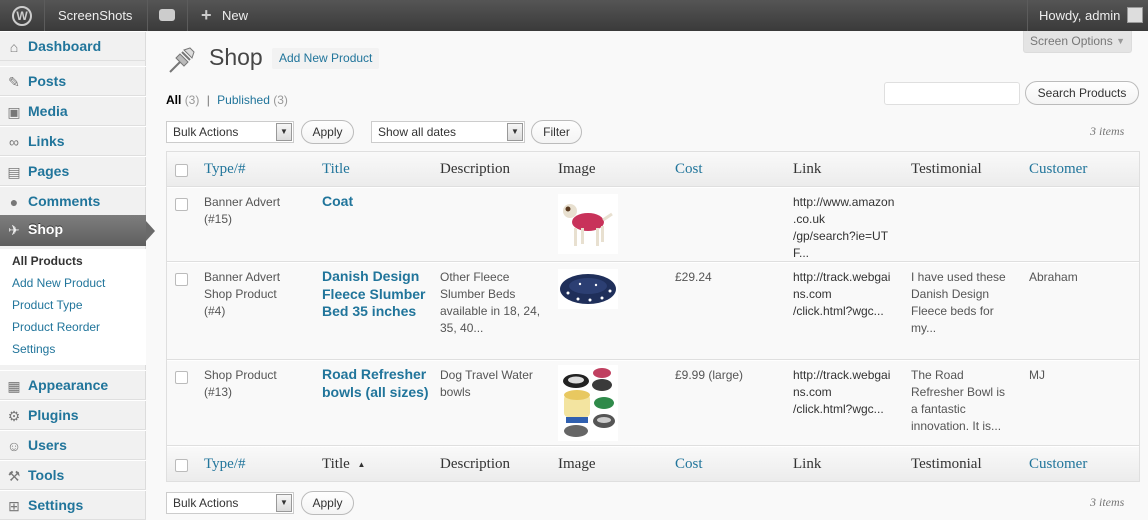  Describe the element at coordinates (47, 305) in the screenshot. I see `submenu-product-type: Product Type` at that location.